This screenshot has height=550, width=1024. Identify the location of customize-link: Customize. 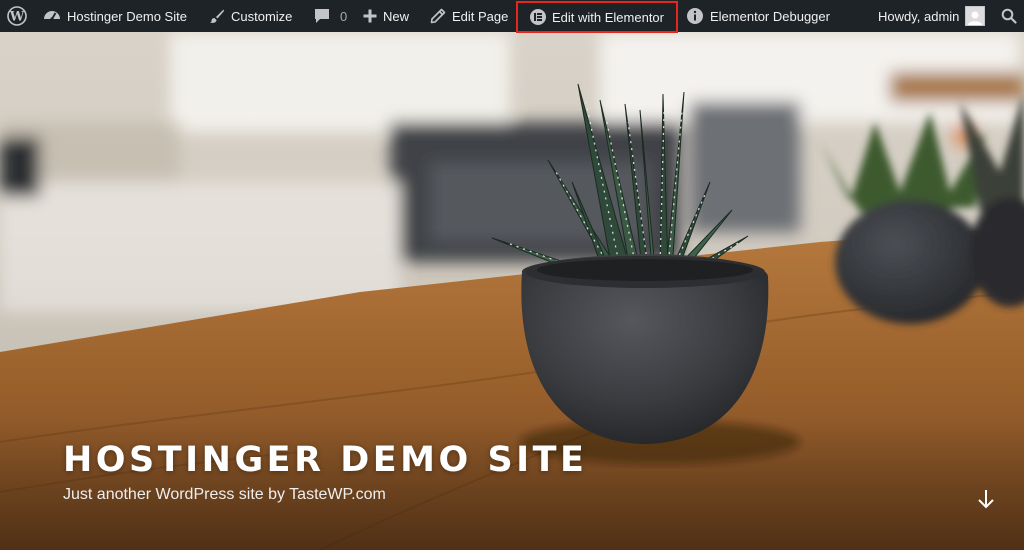
(250, 16).